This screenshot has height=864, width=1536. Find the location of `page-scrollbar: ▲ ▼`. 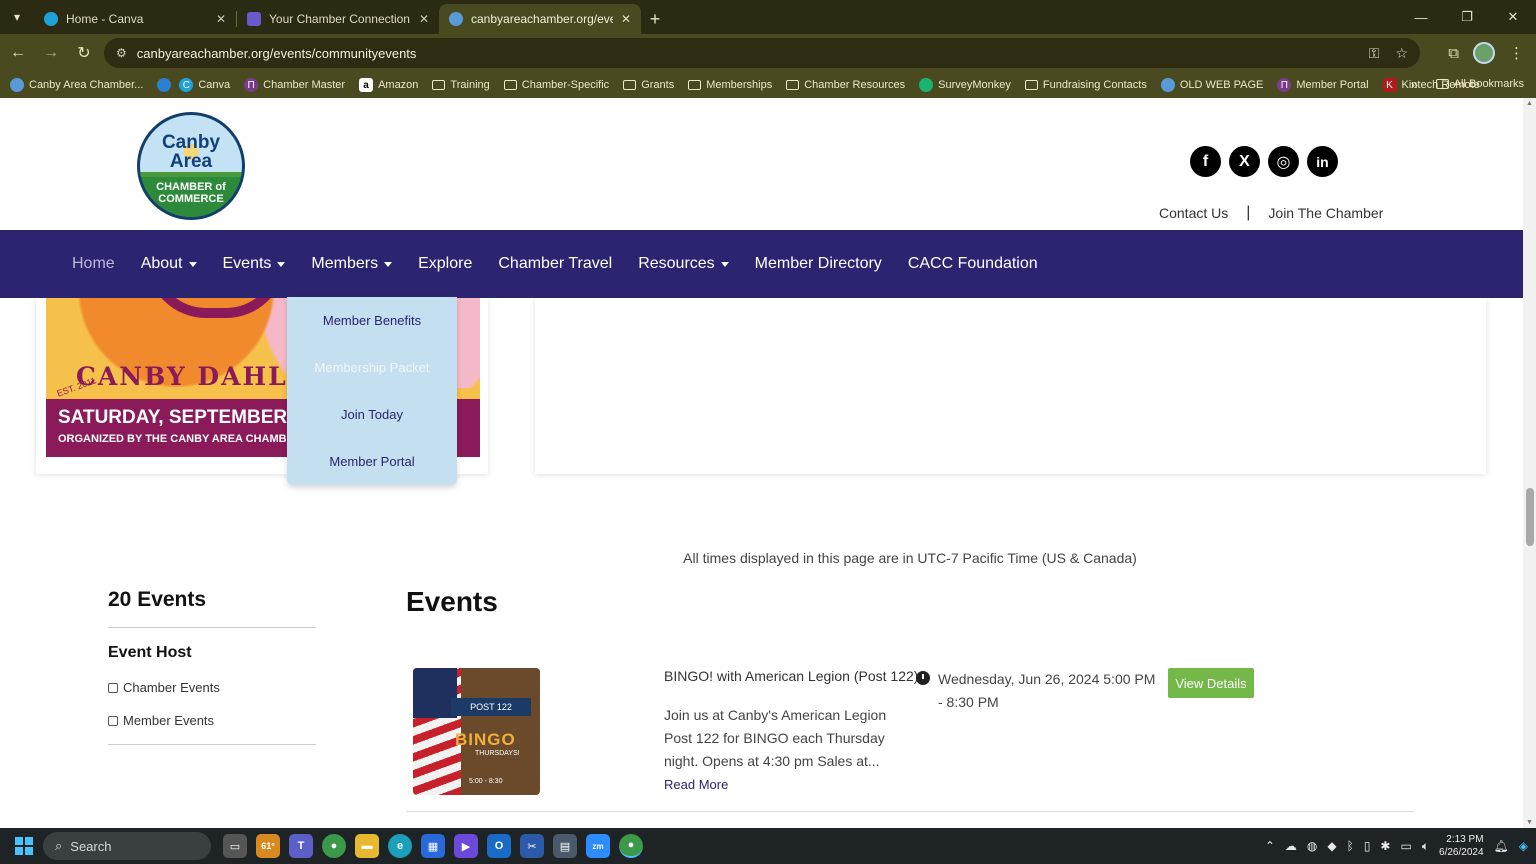

page-scrollbar: ▲ ▼ is located at coordinates (1529, 463).